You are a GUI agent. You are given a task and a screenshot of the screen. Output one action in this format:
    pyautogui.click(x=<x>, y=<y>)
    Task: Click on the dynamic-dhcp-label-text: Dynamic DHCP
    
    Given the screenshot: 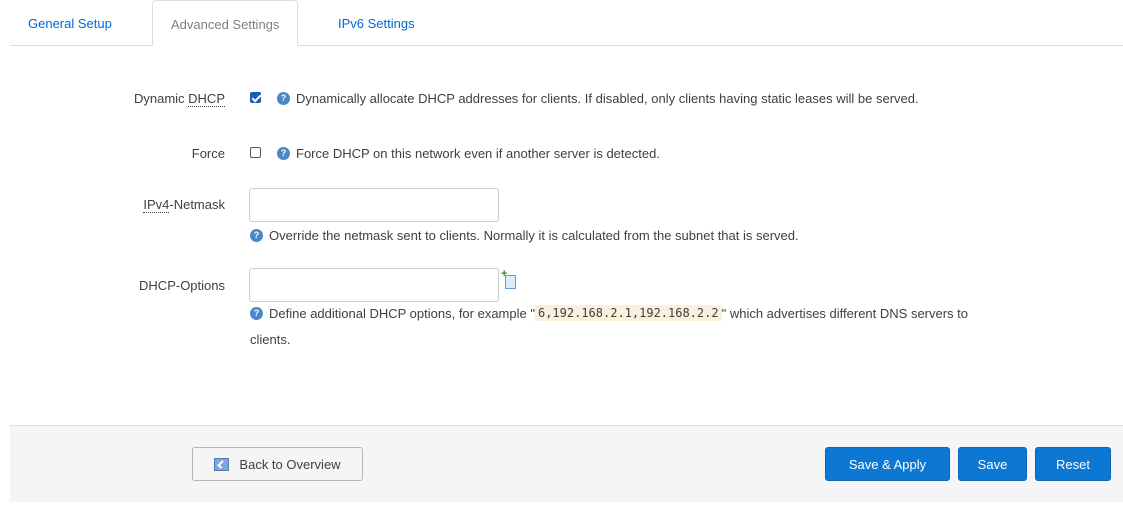 What is the action you would take?
    pyautogui.click(x=179, y=99)
    